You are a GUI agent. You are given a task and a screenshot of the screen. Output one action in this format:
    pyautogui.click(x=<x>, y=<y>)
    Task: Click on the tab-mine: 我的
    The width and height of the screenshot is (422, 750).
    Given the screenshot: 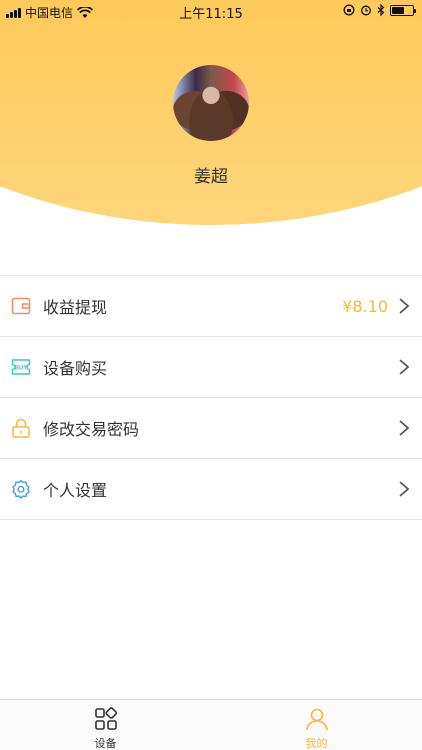 What is the action you would take?
    pyautogui.click(x=316, y=725)
    